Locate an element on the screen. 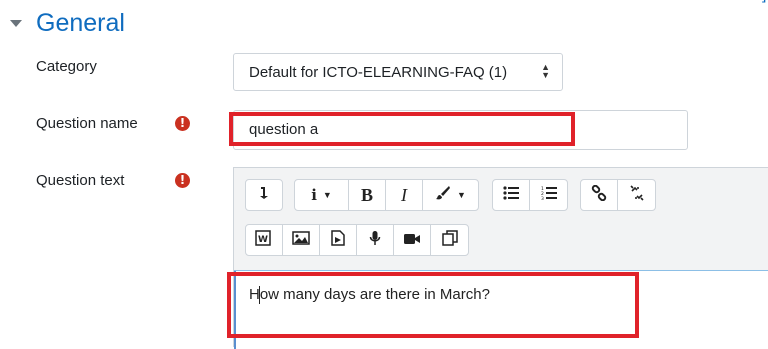 The width and height of the screenshot is (768, 349). media-file-icon is located at coordinates (338, 240).